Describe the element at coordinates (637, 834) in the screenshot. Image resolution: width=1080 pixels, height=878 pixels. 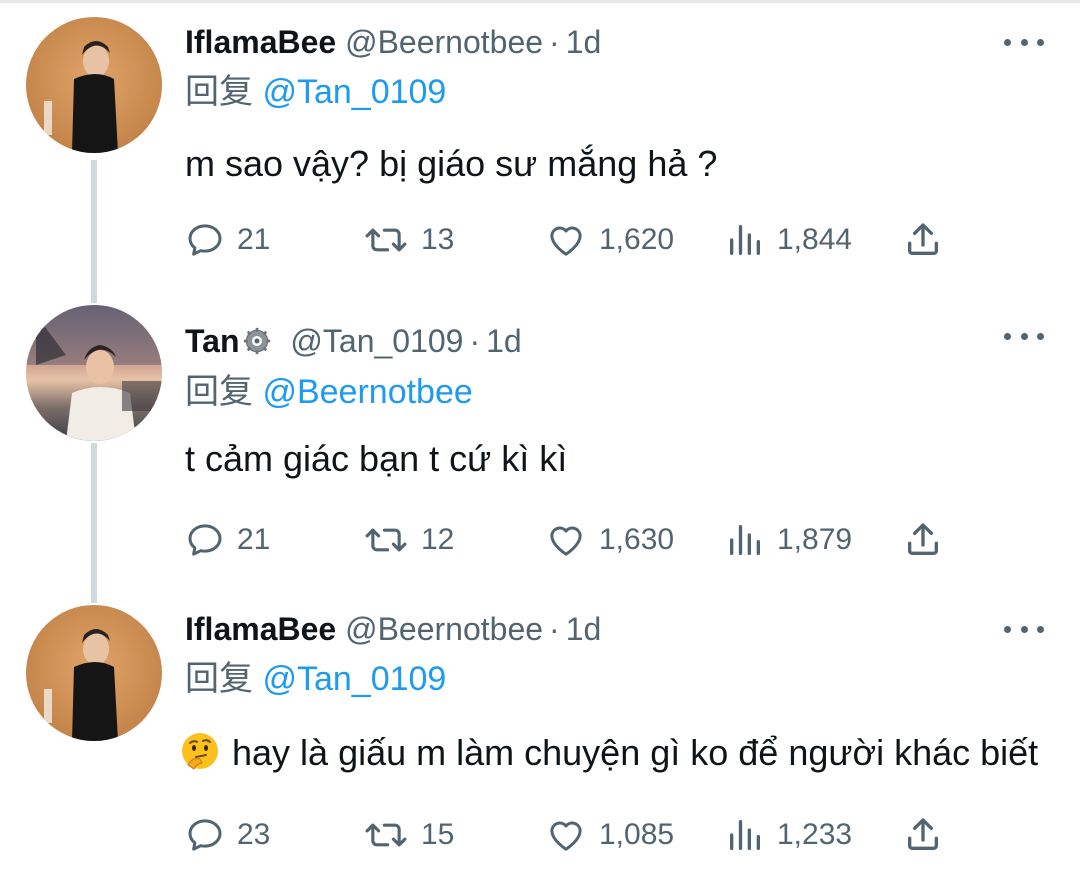
I see `like-count: 1,085` at that location.